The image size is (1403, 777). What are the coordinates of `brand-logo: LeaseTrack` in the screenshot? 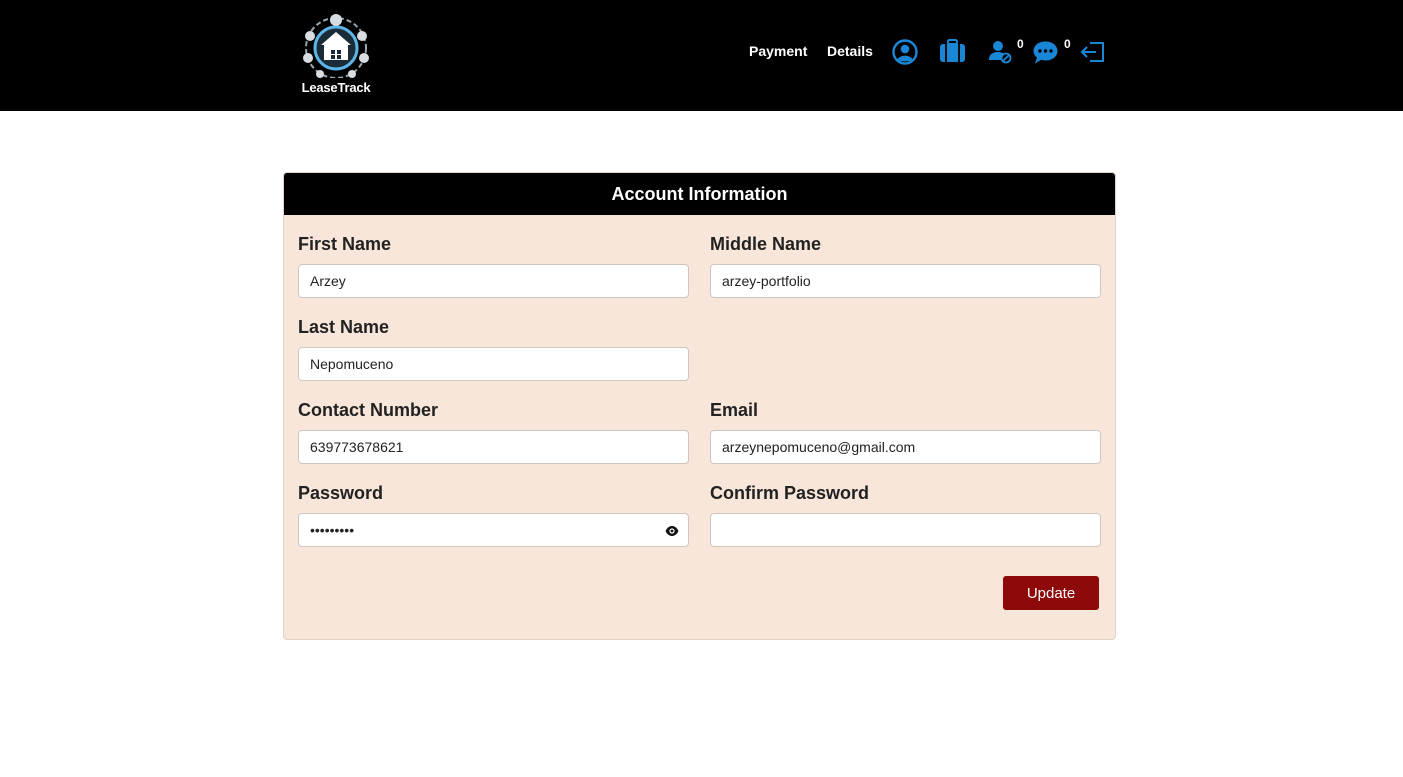 It's located at (336, 54).